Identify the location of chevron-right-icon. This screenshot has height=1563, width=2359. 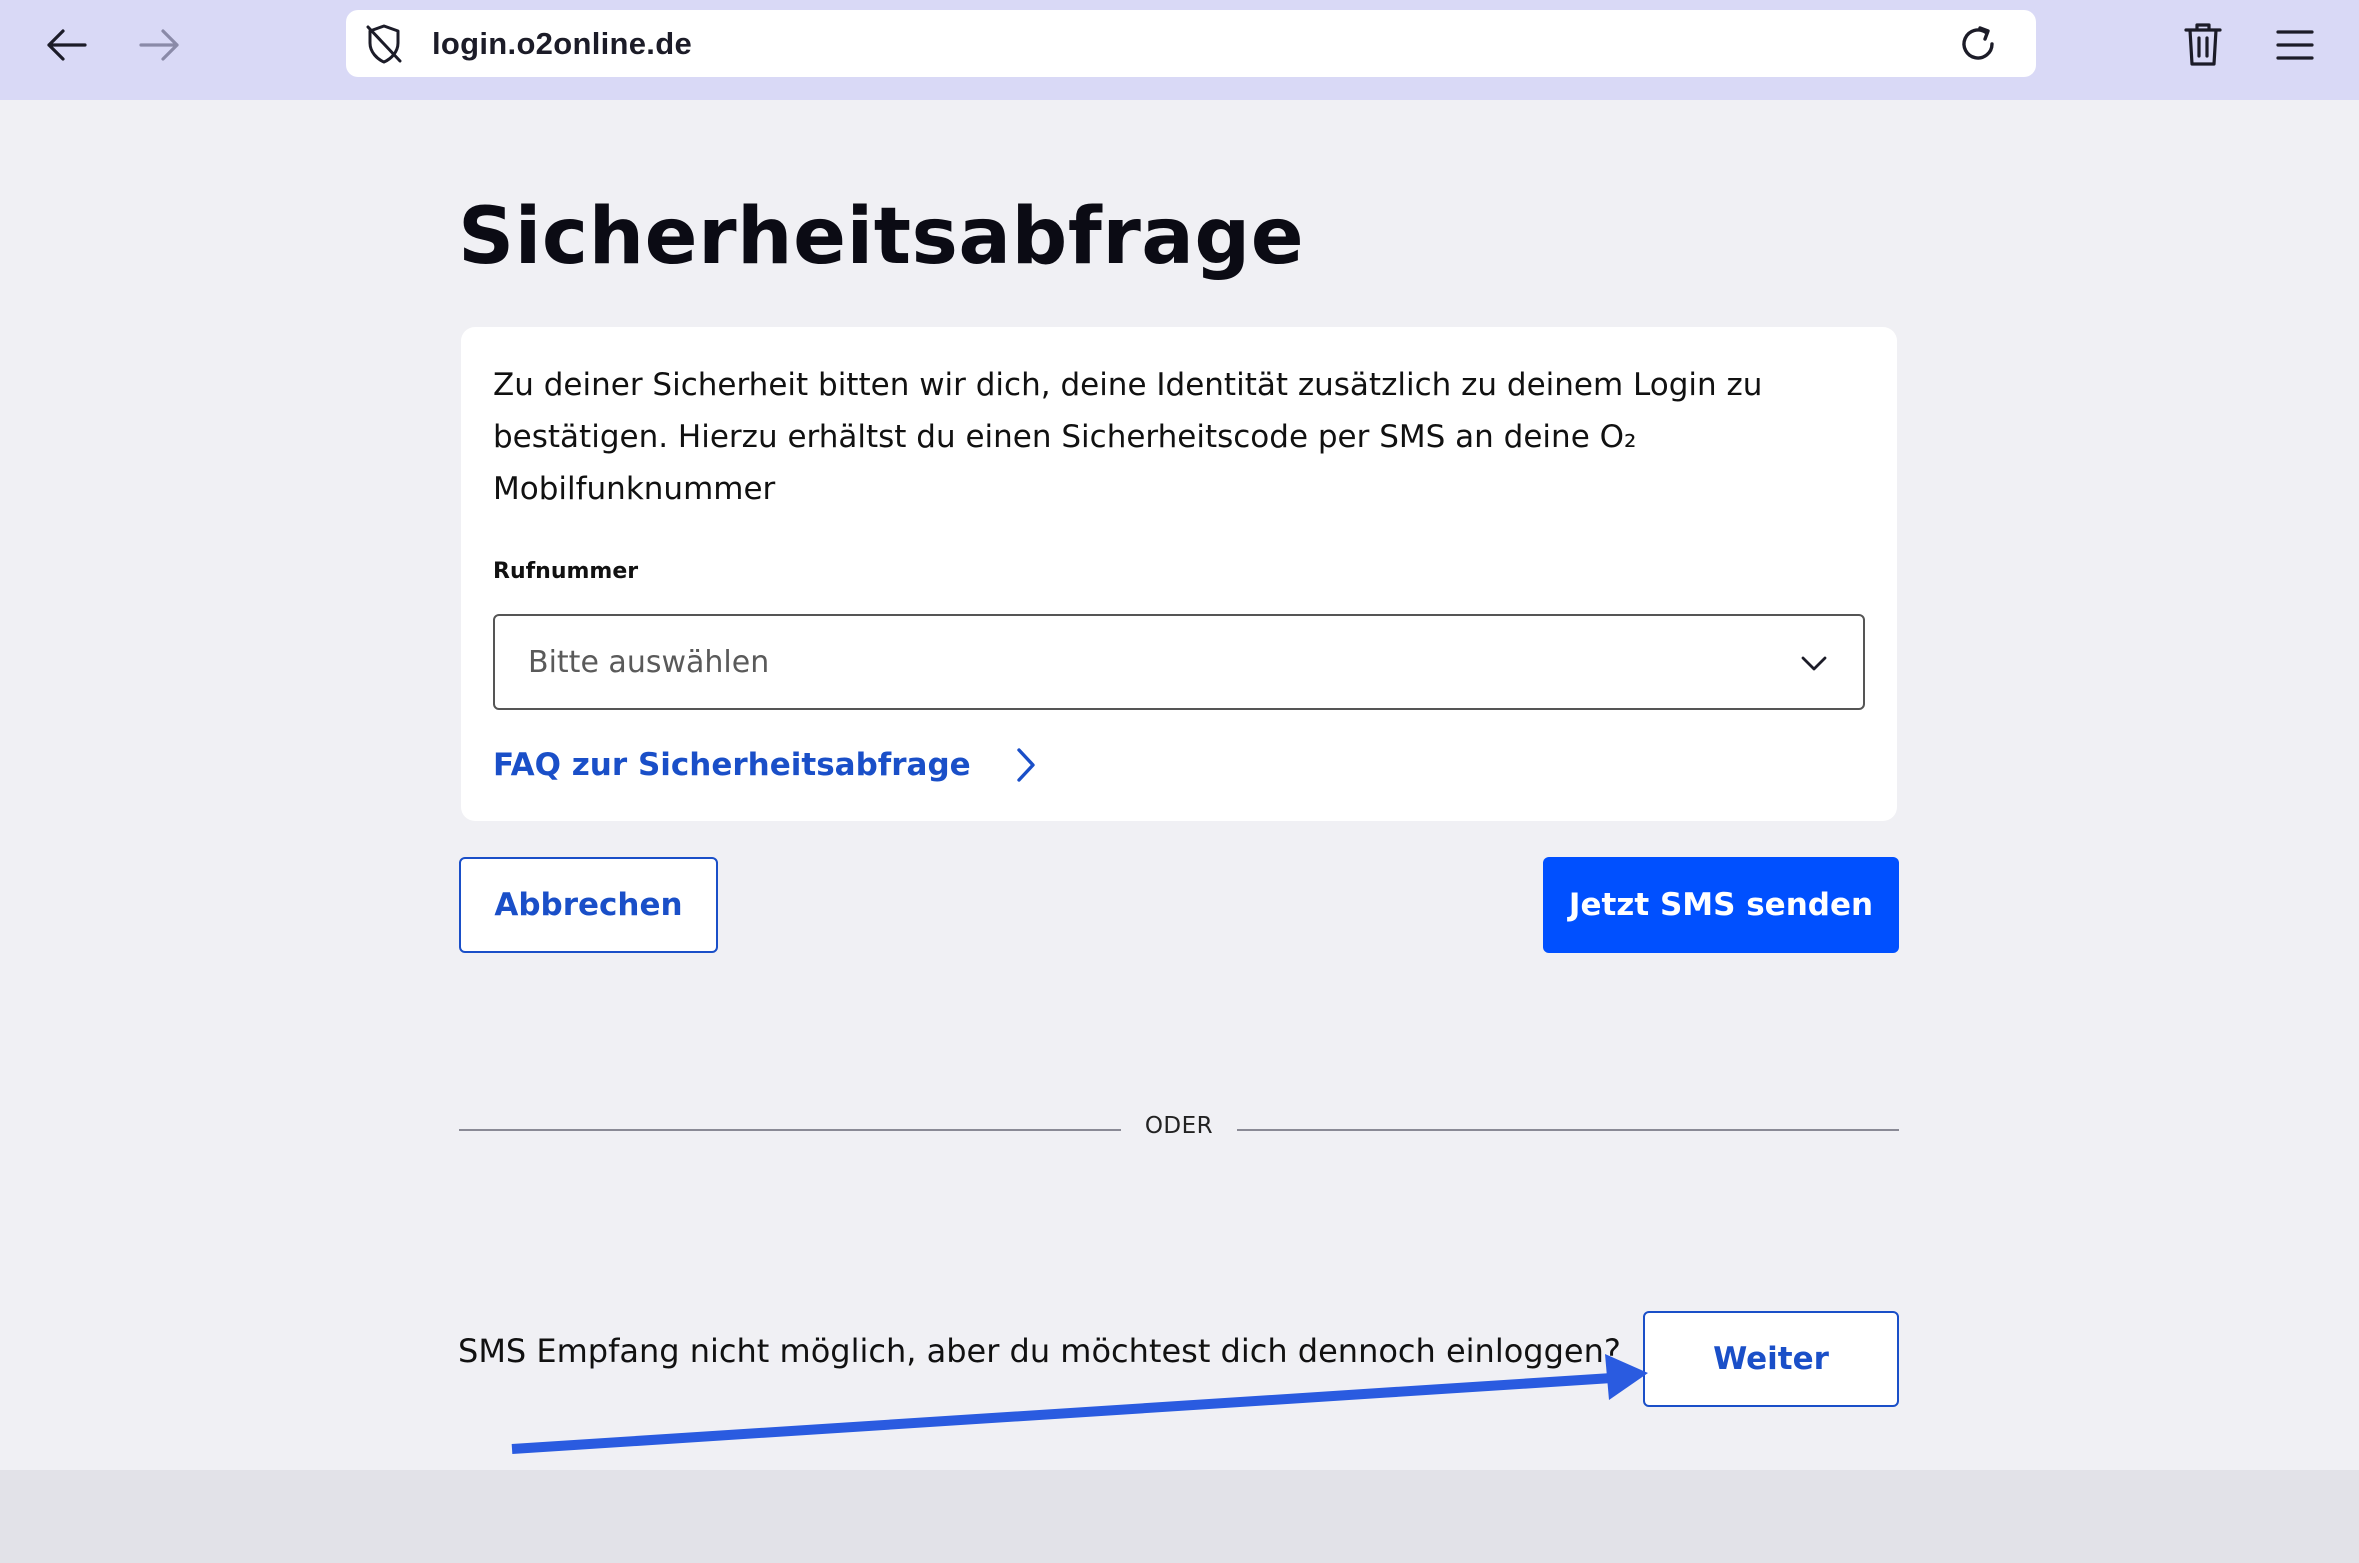
(1025, 765).